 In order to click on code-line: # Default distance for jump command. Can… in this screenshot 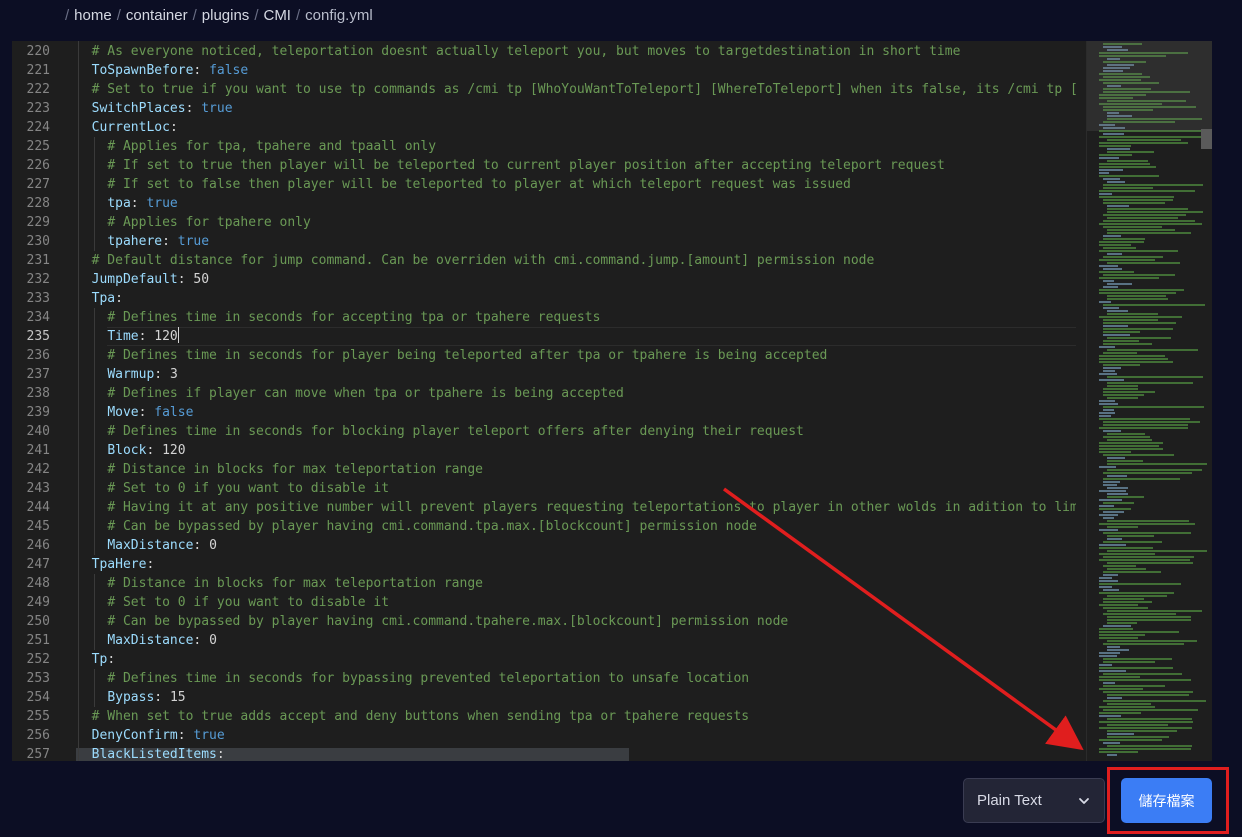, I will do `click(584, 260)`.